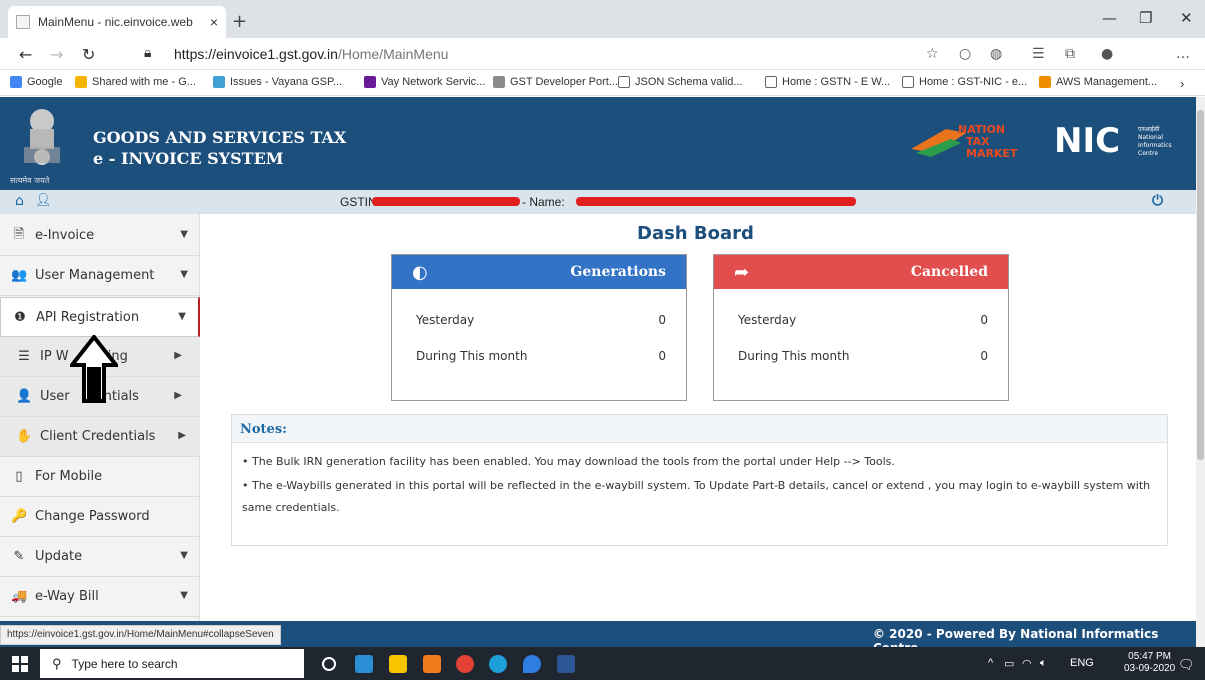  What do you see at coordinates (863, 320) in the screenshot?
I see `cancelled-yesterday-row: Yesterday 0` at bounding box center [863, 320].